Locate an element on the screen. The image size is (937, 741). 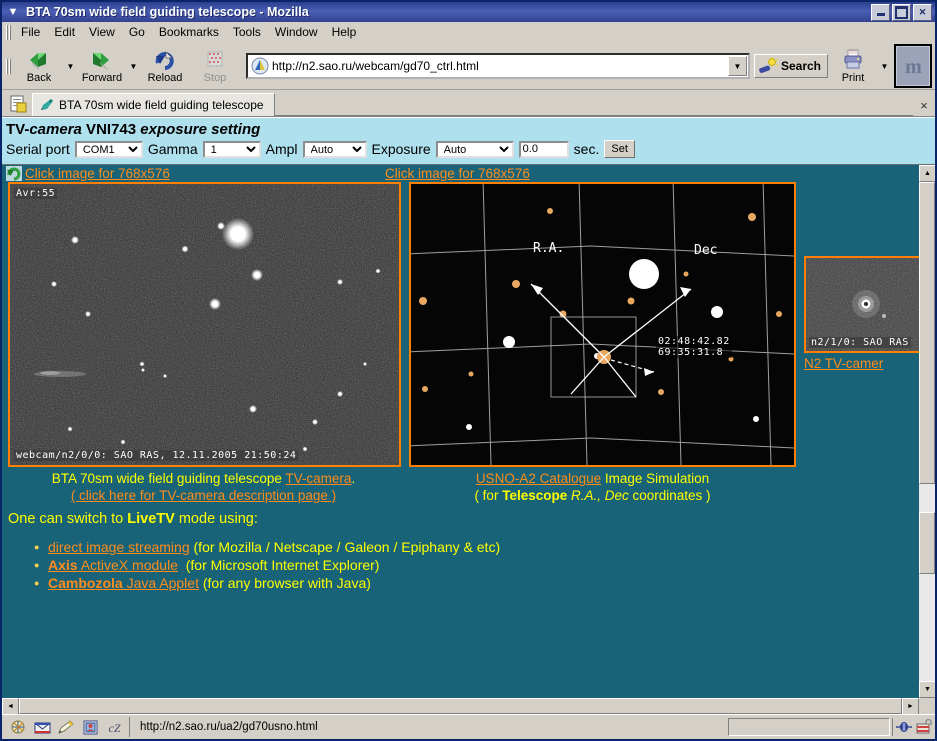
axis-activex-link: ActiveX module is located at coordinates (128, 565).